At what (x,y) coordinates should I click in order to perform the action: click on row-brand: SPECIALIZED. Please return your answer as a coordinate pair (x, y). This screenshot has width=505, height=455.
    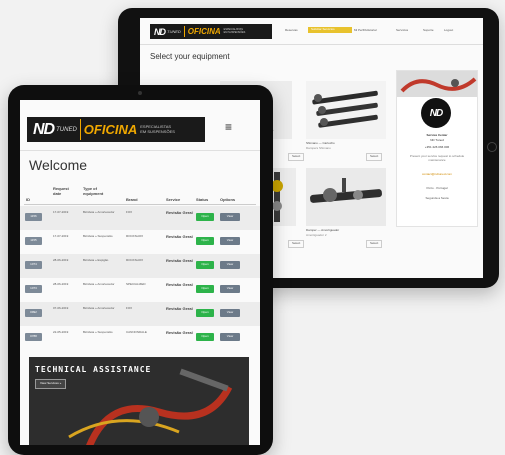
    Looking at the image, I should click on (136, 284).